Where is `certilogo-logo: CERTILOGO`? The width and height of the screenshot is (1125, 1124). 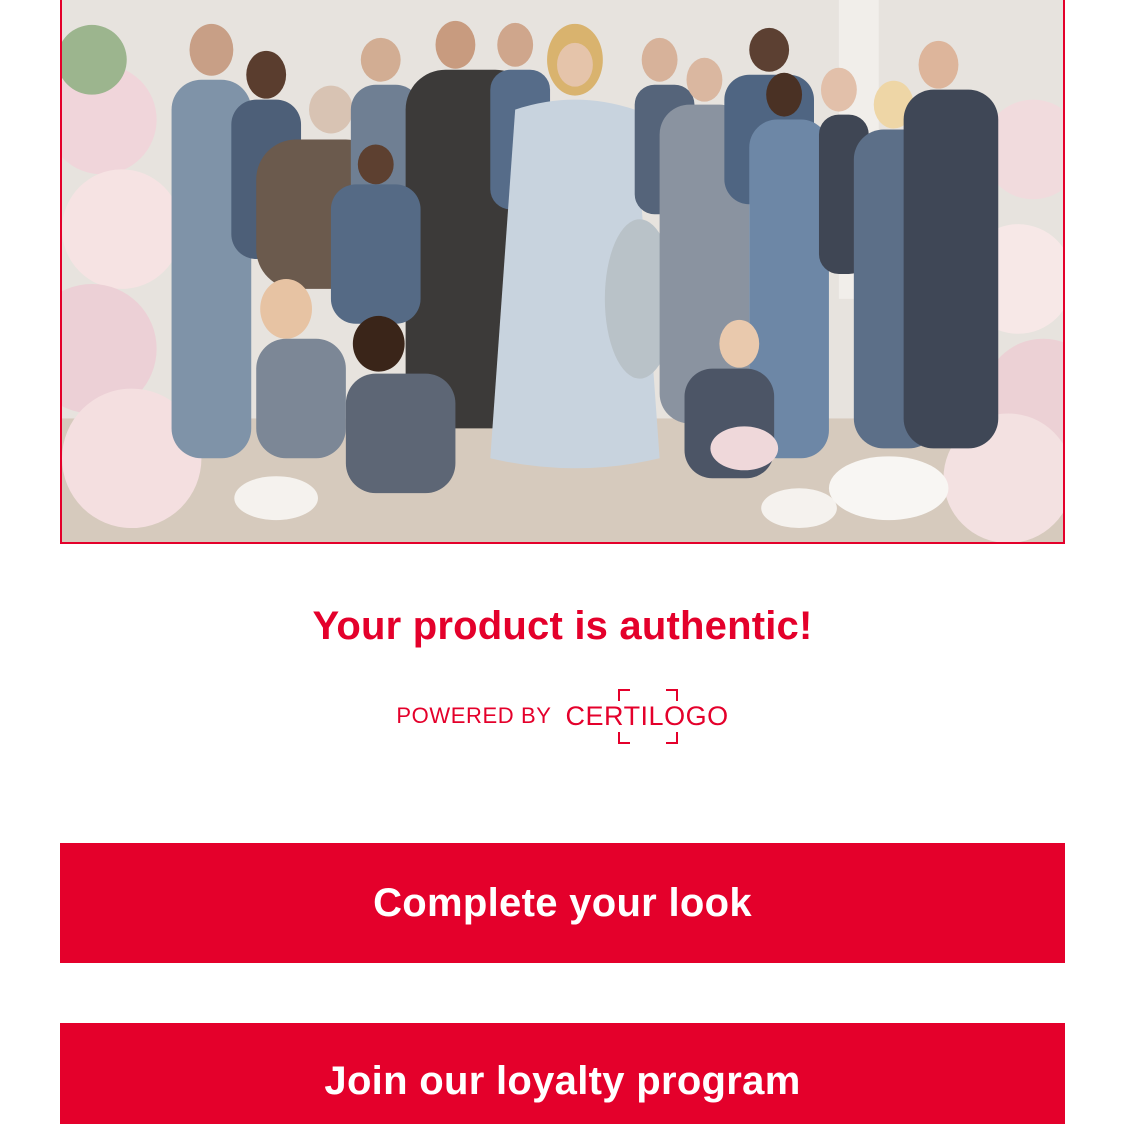
certilogo-logo: CERTILOGO is located at coordinates (647, 716).